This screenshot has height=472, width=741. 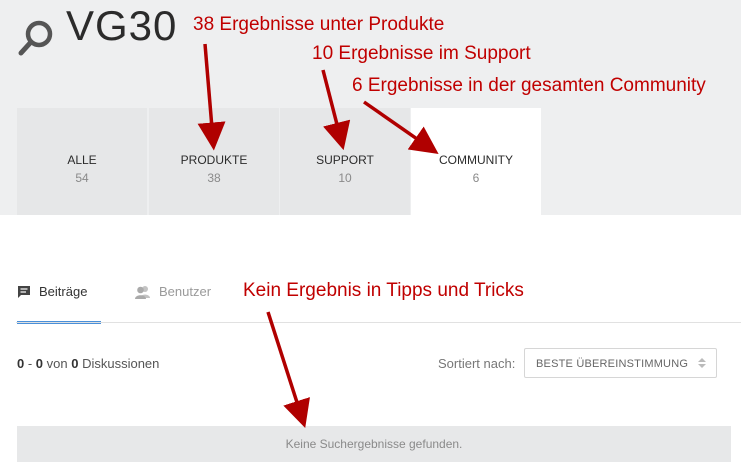 I want to click on tab-label: COMMUNITY, so click(x=476, y=160).